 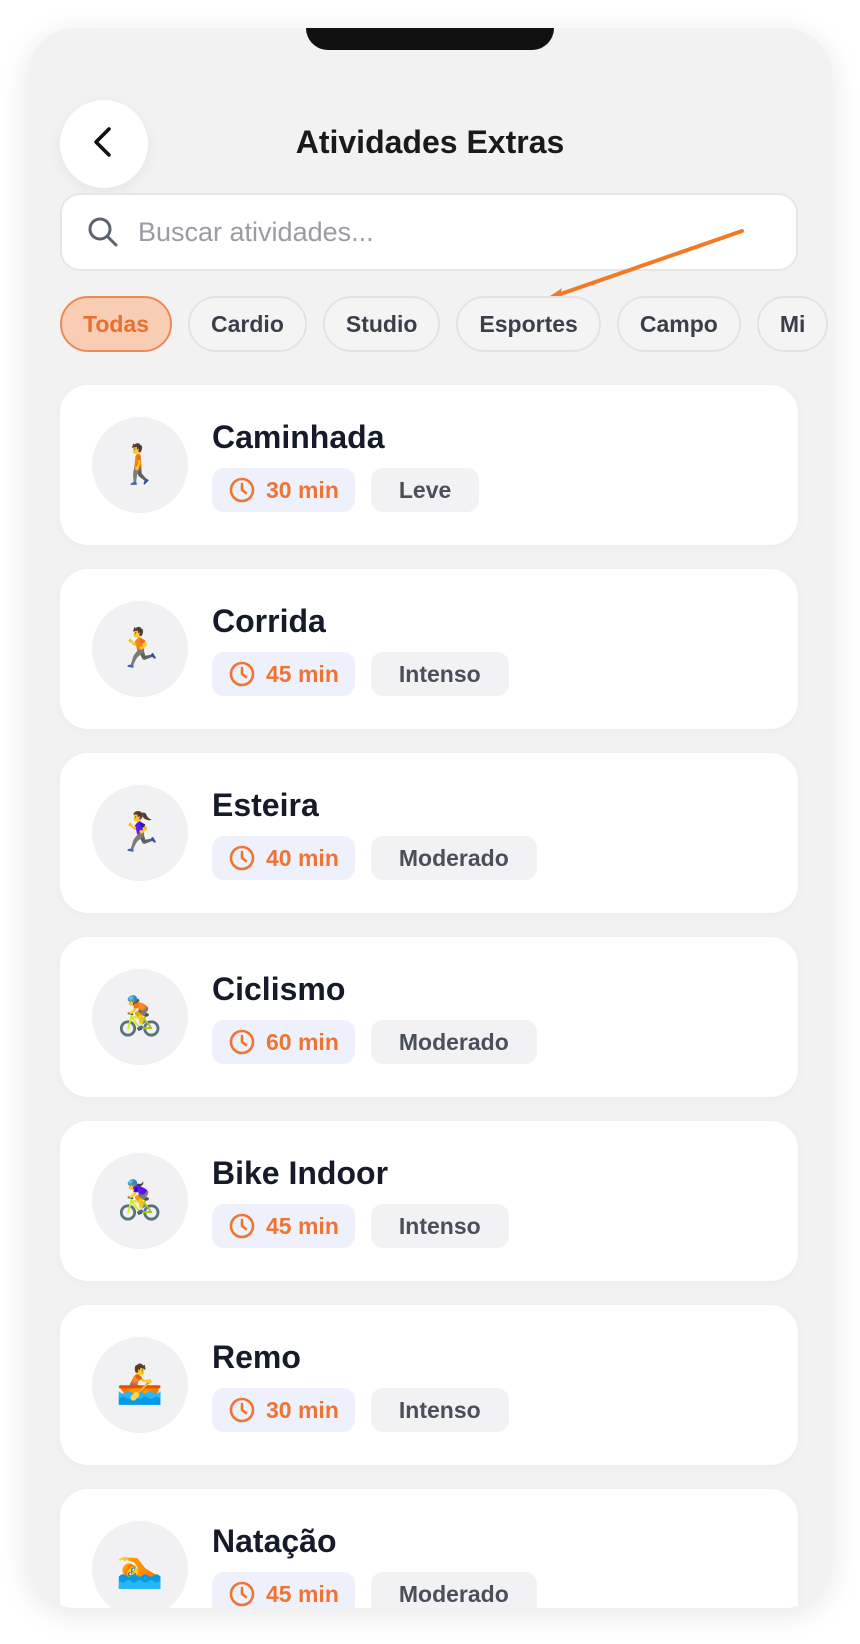 What do you see at coordinates (302, 857) in the screenshot?
I see `duration-text: 40 min` at bounding box center [302, 857].